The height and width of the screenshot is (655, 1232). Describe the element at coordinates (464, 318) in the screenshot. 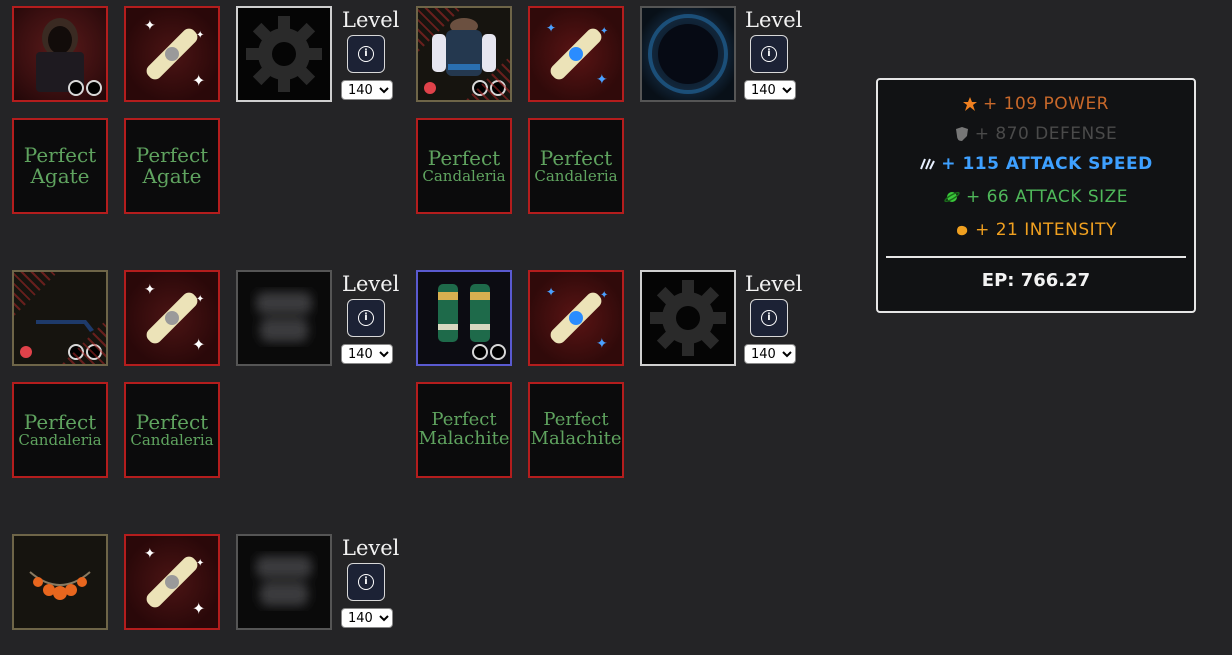

I see `boots-item-slot` at that location.